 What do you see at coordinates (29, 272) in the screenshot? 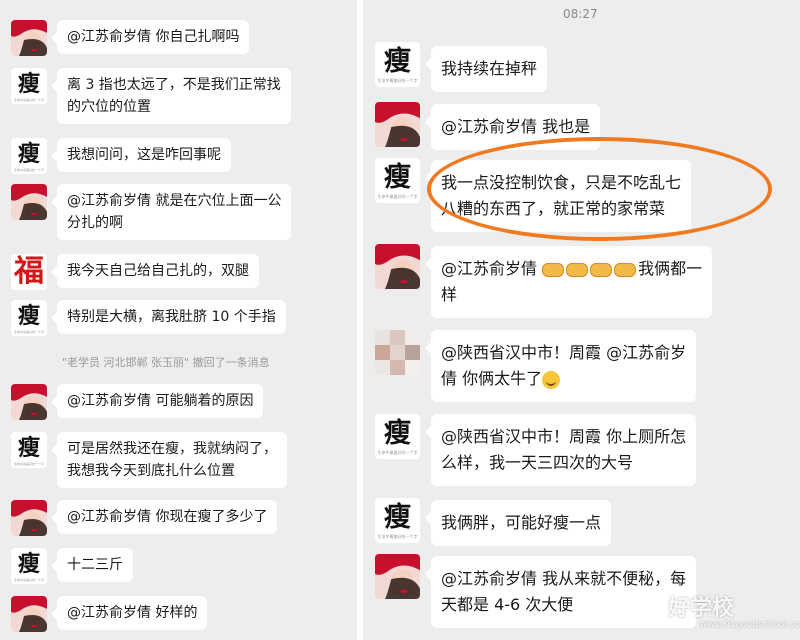
I see `avatar-fu: 福` at bounding box center [29, 272].